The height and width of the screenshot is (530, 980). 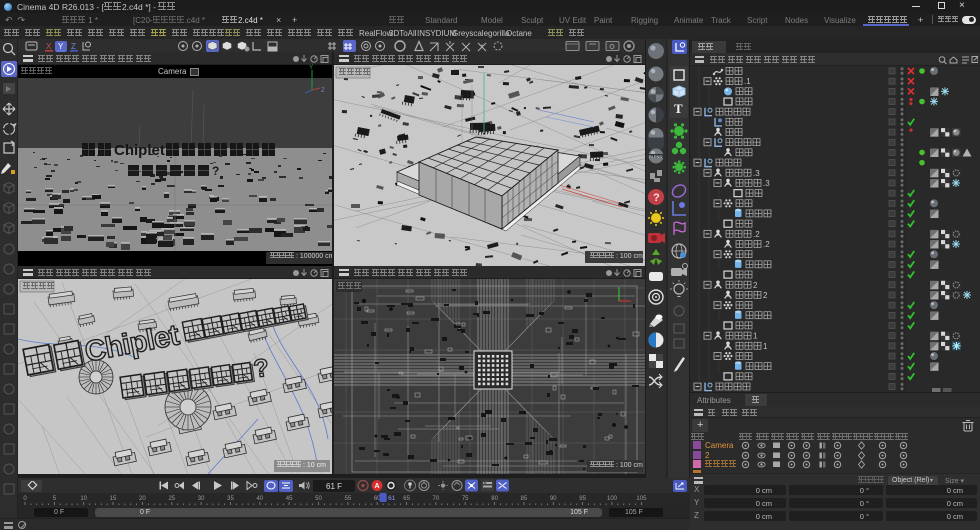 What do you see at coordinates (55, 499) in the screenshot?
I see `svg-text: 5` at bounding box center [55, 499].